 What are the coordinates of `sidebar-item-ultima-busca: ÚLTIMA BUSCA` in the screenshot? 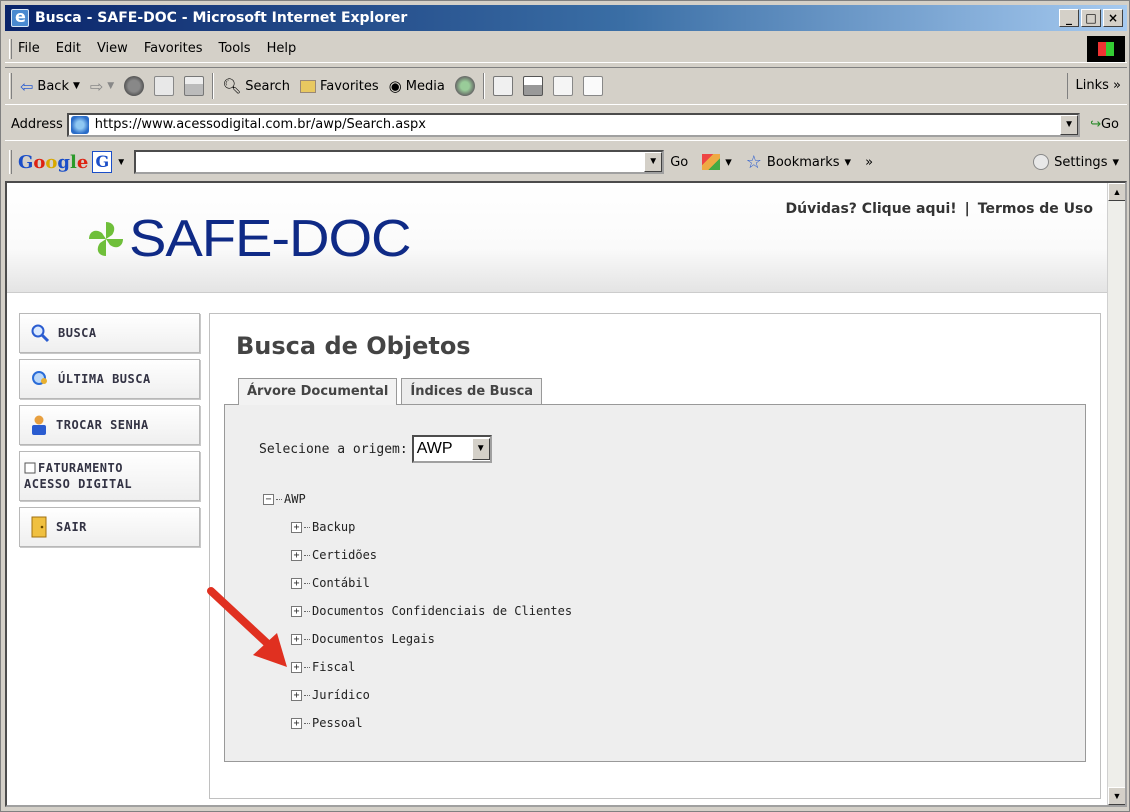 It's located at (109, 379).